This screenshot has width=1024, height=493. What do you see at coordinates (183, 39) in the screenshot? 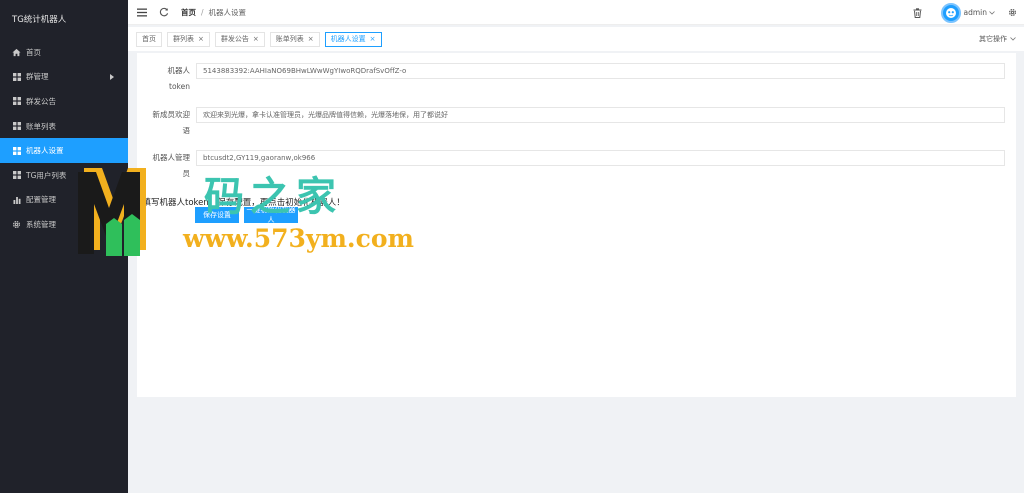
I see `tab-label: 群列表` at bounding box center [183, 39].